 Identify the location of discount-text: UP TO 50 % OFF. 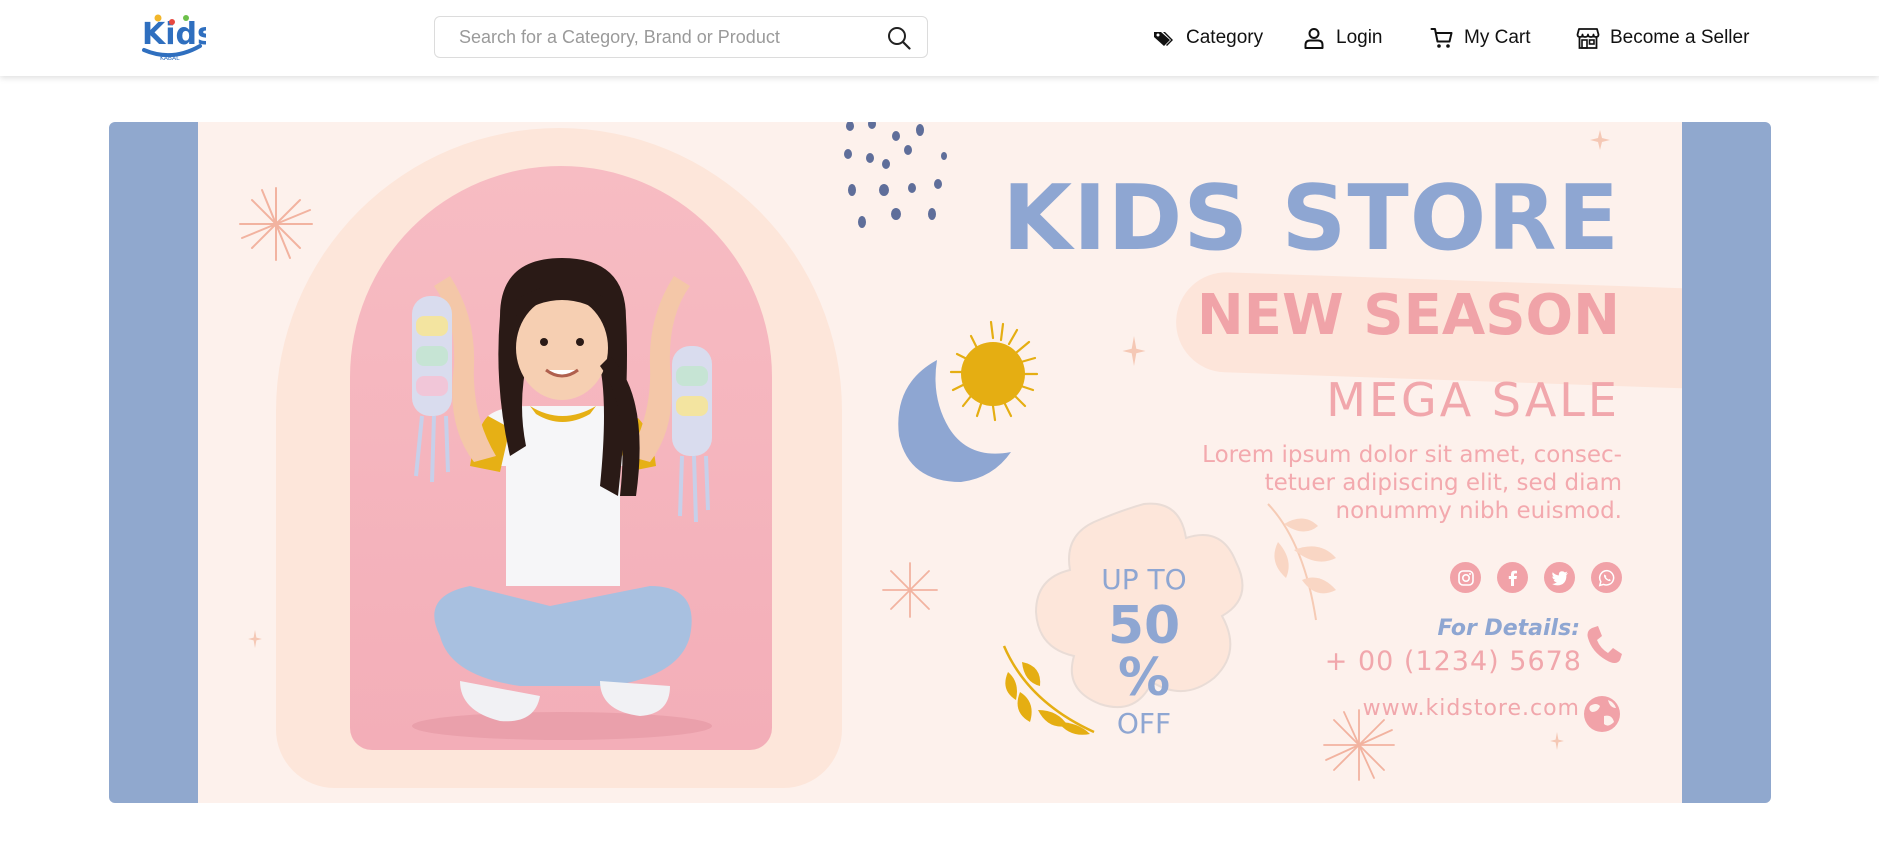
(1144, 652).